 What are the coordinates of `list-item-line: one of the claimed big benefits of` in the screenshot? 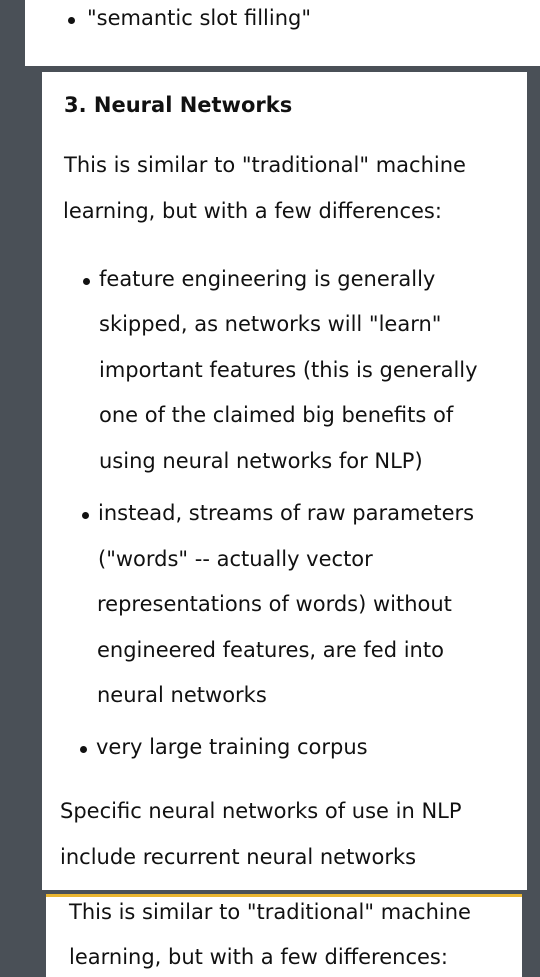 It's located at (276, 415).